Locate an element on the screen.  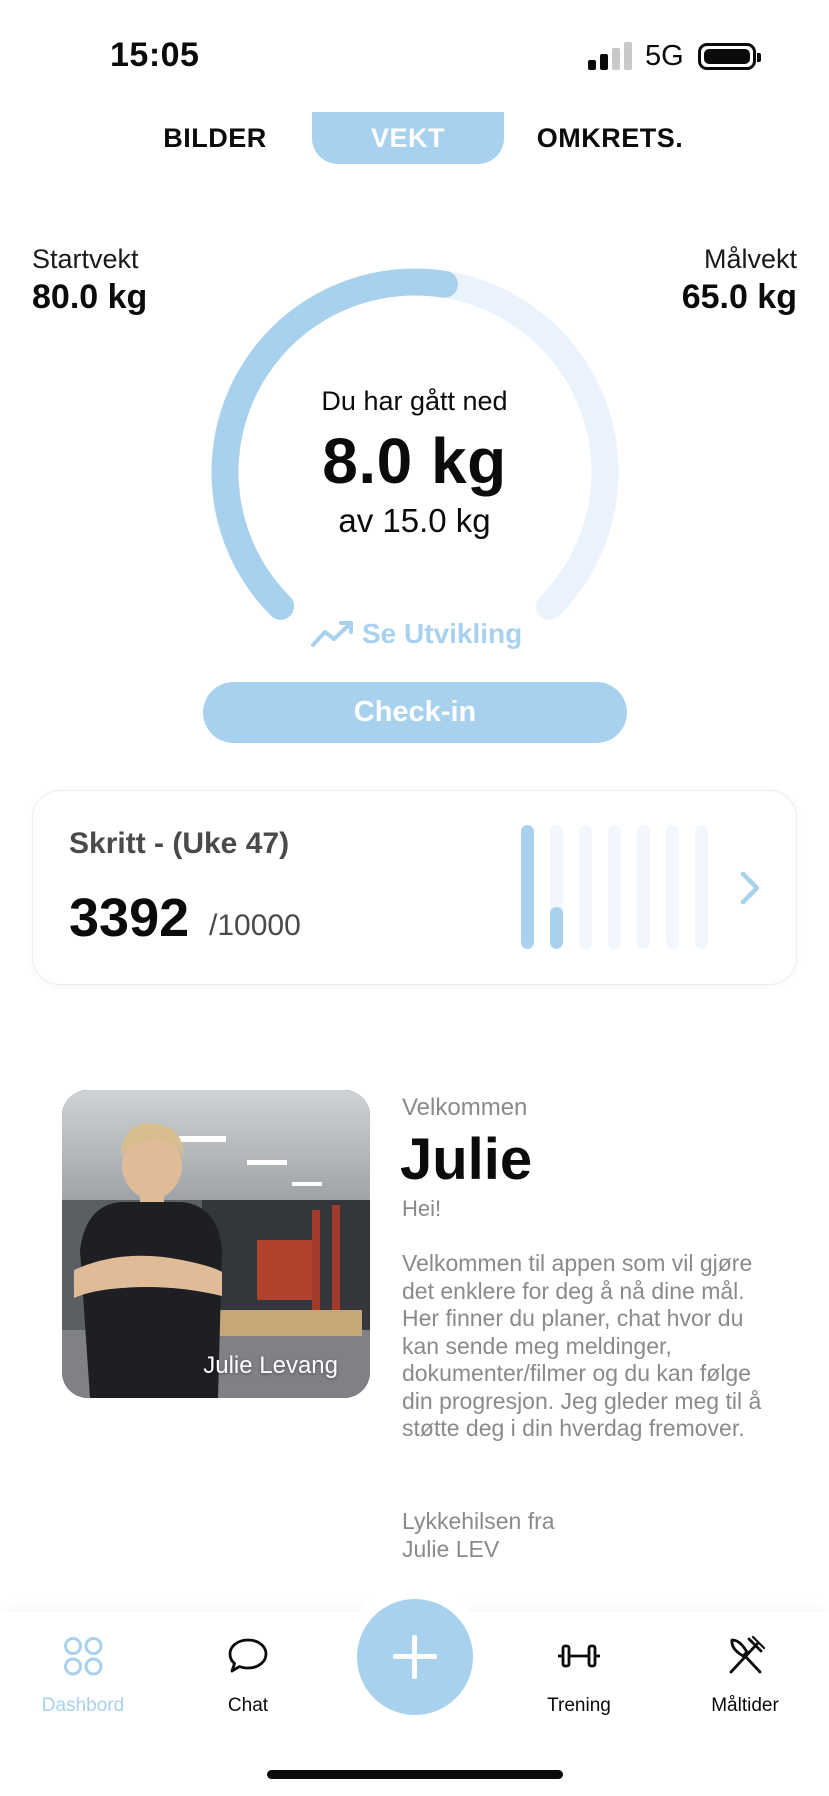
weekly-steps-bars is located at coordinates (621, 887).